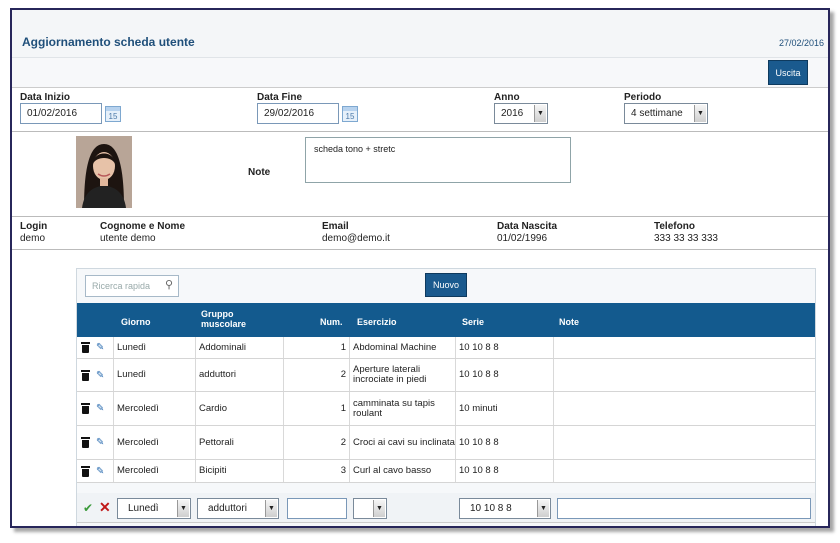  What do you see at coordinates (643, 97) in the screenshot?
I see `period-label: Periodo` at bounding box center [643, 97].